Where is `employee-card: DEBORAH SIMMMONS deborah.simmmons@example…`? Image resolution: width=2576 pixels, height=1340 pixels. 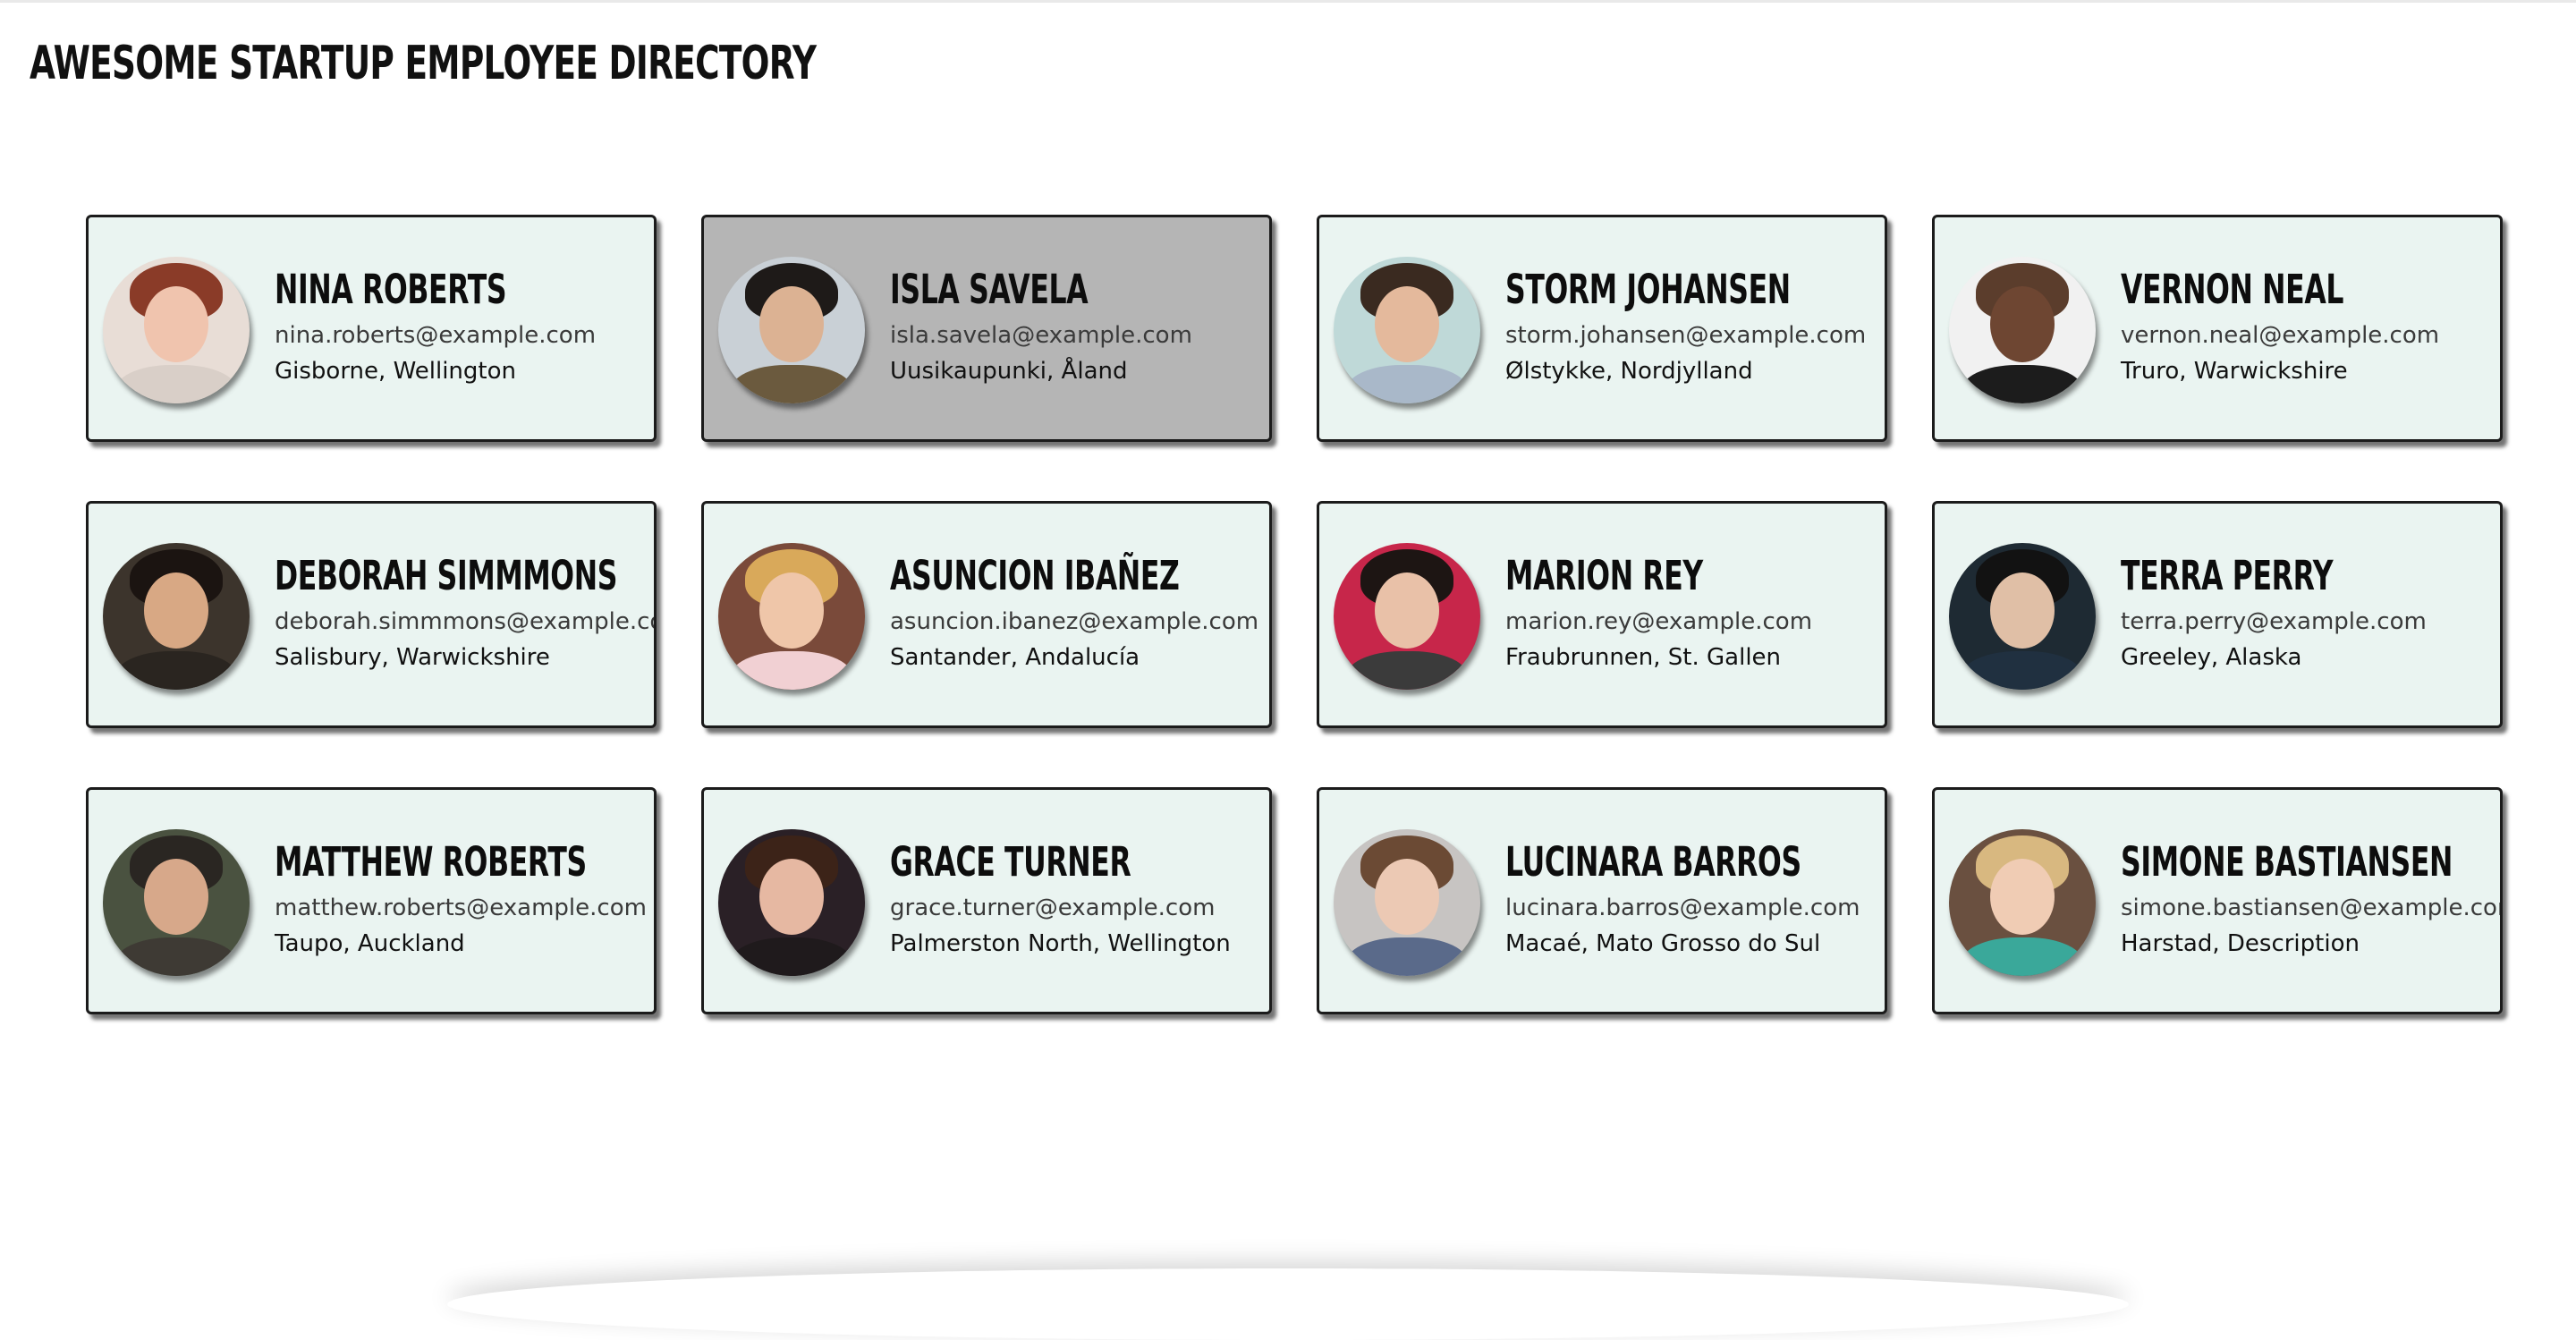
employee-card: DEBORAH SIMMMONS deborah.simmmons@example… is located at coordinates (371, 614).